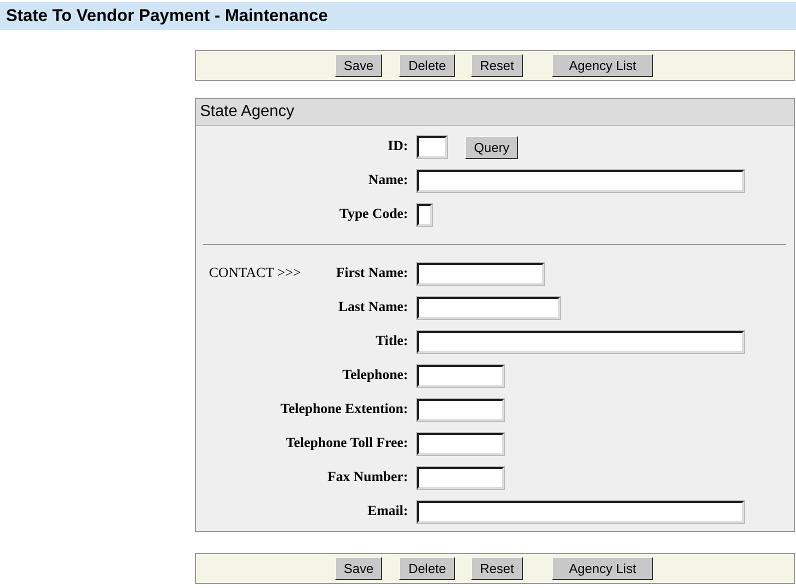  I want to click on field-label: ID:, so click(398, 147).